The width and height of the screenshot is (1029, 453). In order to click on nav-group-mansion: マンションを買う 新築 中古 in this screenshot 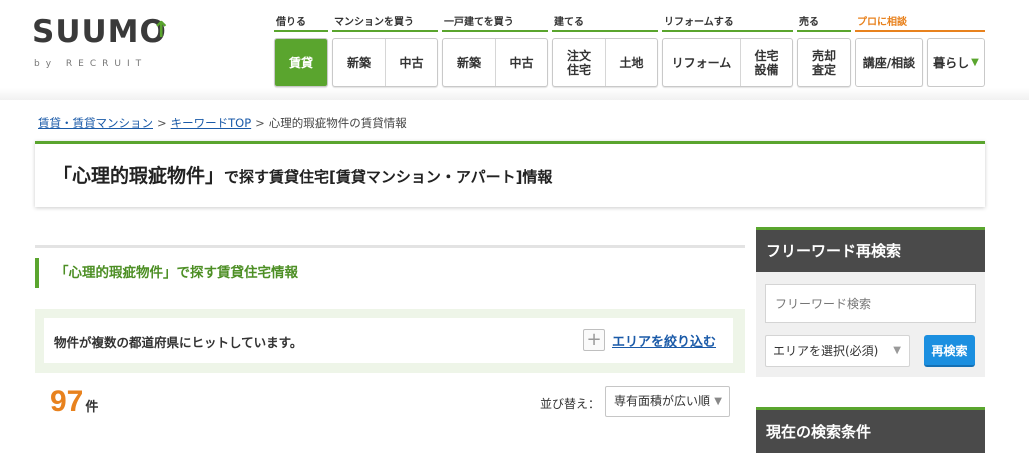, I will do `click(385, 50)`.